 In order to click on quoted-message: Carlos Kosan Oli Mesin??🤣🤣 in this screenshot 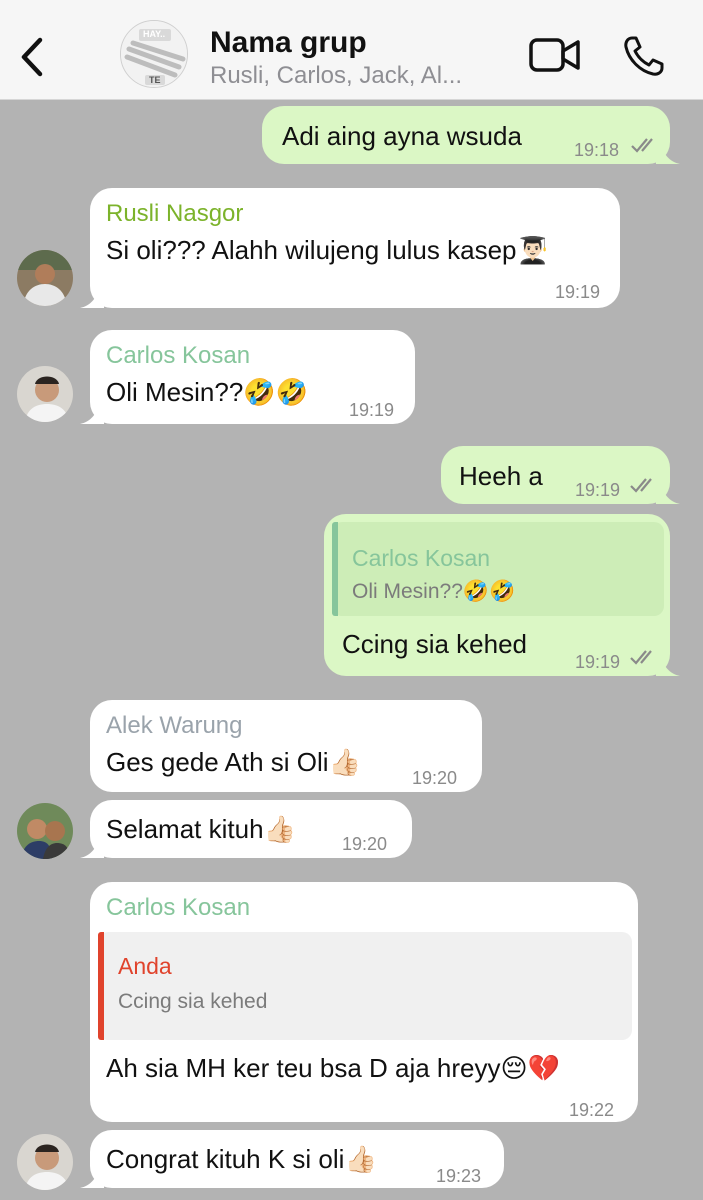, I will do `click(498, 569)`.